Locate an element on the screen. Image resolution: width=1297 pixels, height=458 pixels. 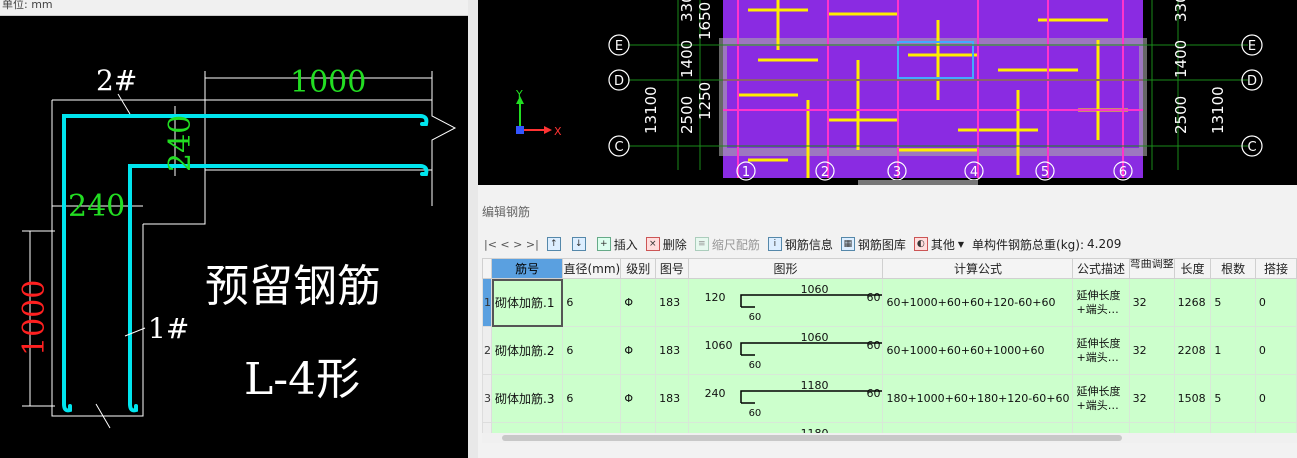
scale-icon: ≡ is located at coordinates (701, 244).